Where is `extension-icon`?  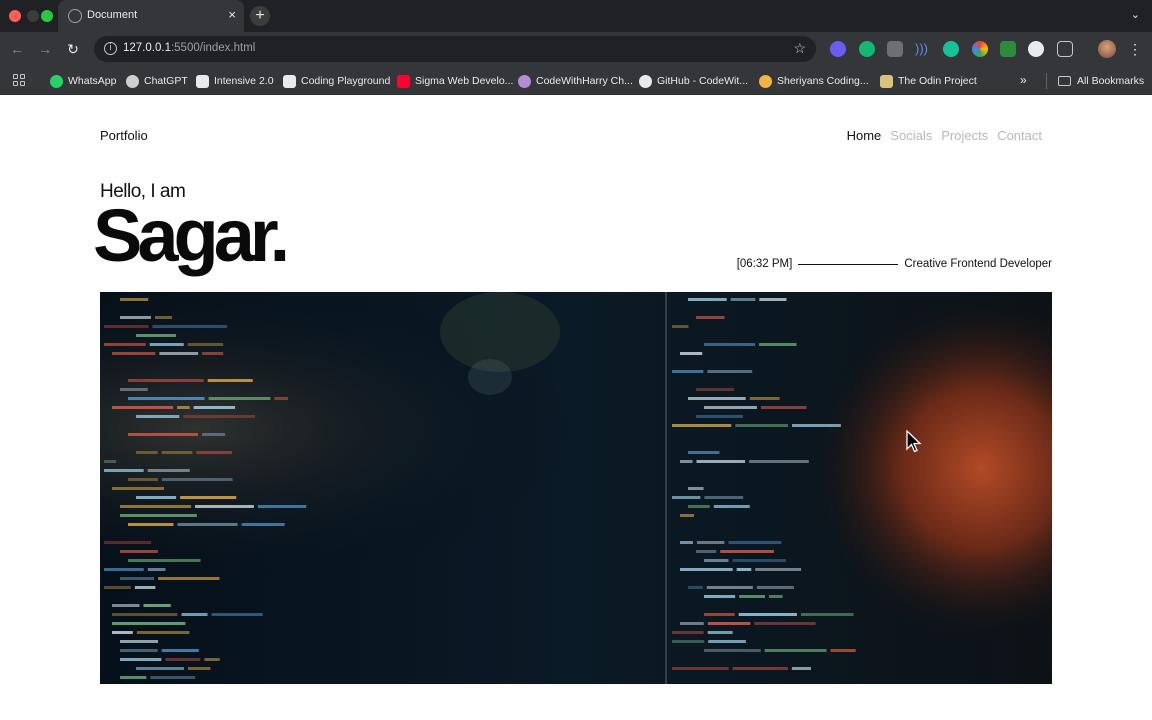
extension-icon is located at coordinates (838, 49).